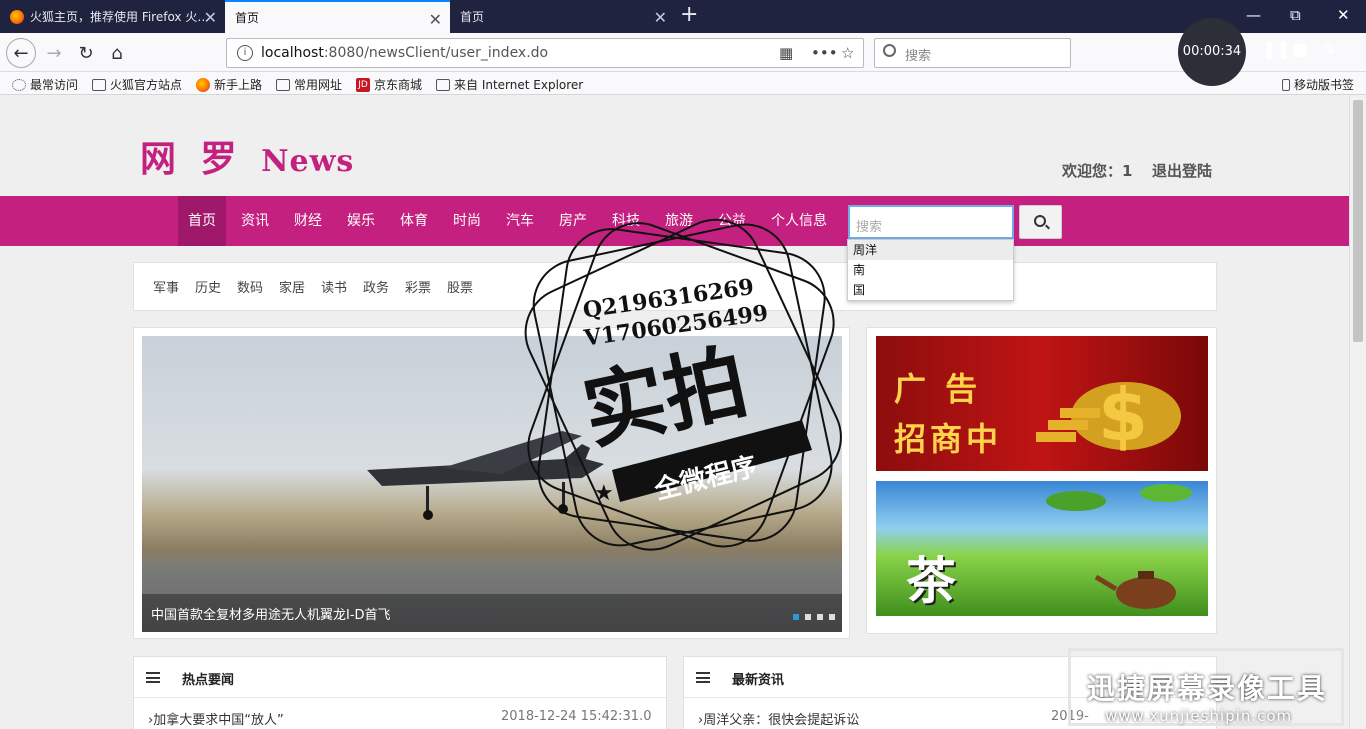  What do you see at coordinates (250, 286) in the screenshot?
I see `subnav-digital: 数码` at bounding box center [250, 286].